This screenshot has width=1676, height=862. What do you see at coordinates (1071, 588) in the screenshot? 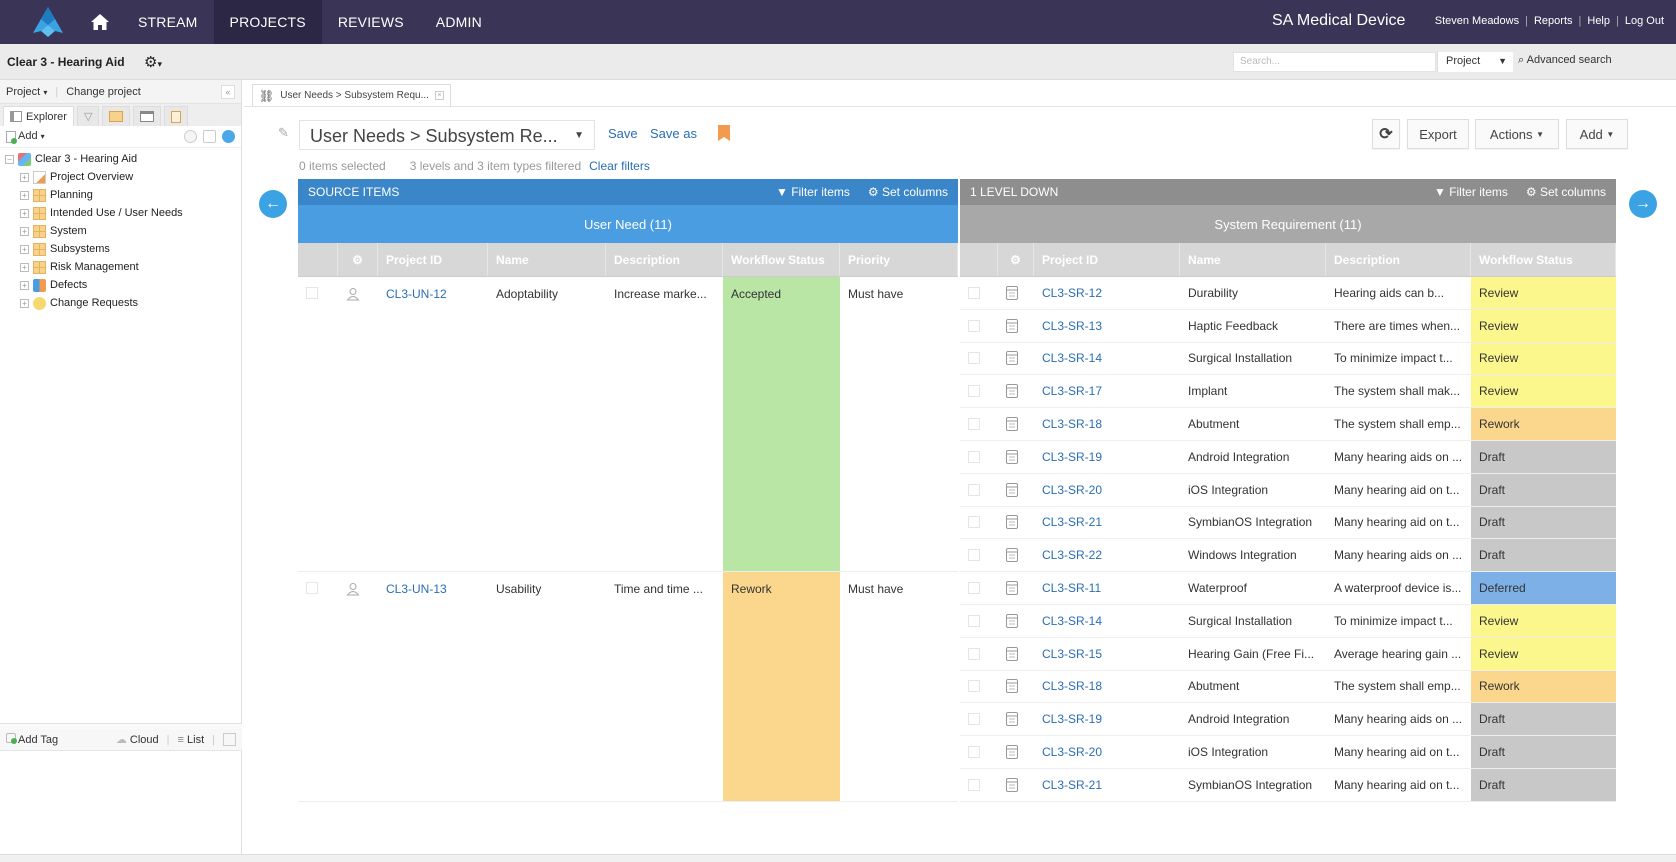
I see `project-id-link-text: CL3-SR-11` at bounding box center [1071, 588].